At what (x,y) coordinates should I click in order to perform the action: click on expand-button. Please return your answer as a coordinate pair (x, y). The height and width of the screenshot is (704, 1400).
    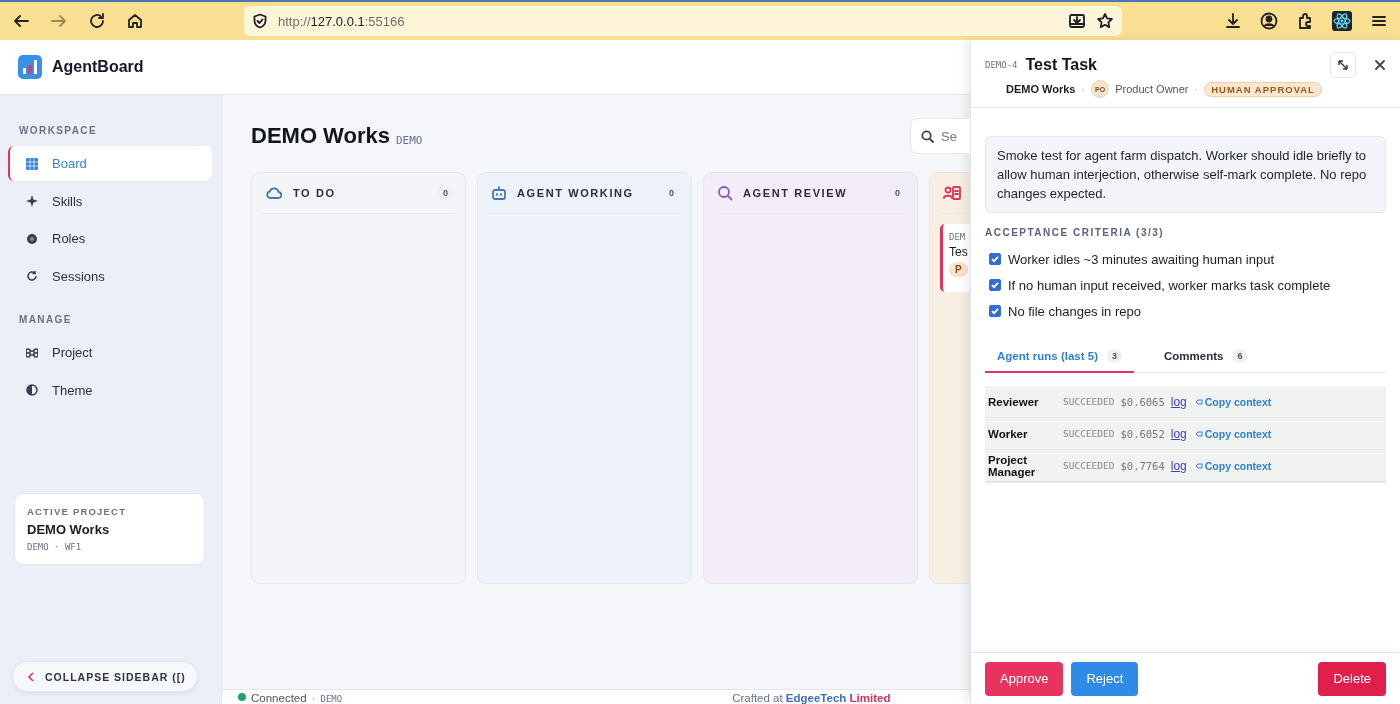
    Looking at the image, I should click on (1343, 65).